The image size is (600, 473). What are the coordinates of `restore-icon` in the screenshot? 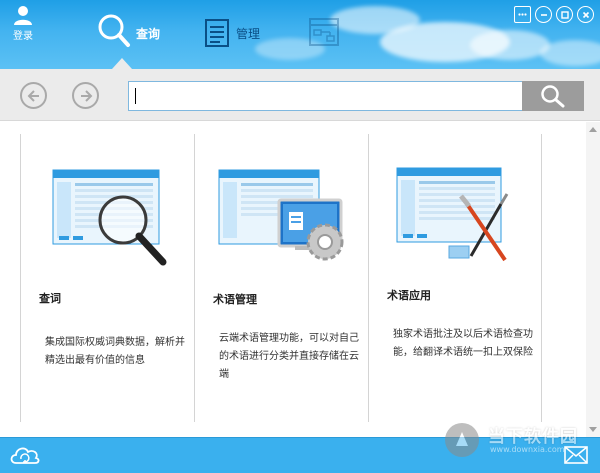 It's located at (564, 14).